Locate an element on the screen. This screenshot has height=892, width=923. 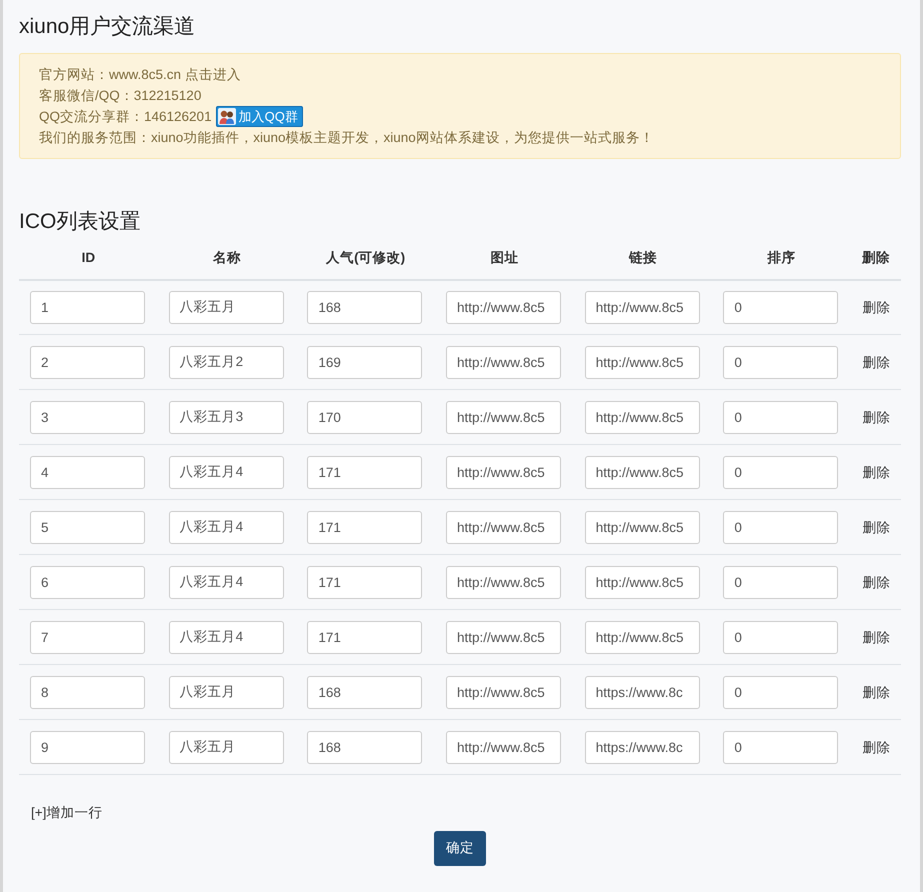
column-header: 图址 is located at coordinates (504, 262).